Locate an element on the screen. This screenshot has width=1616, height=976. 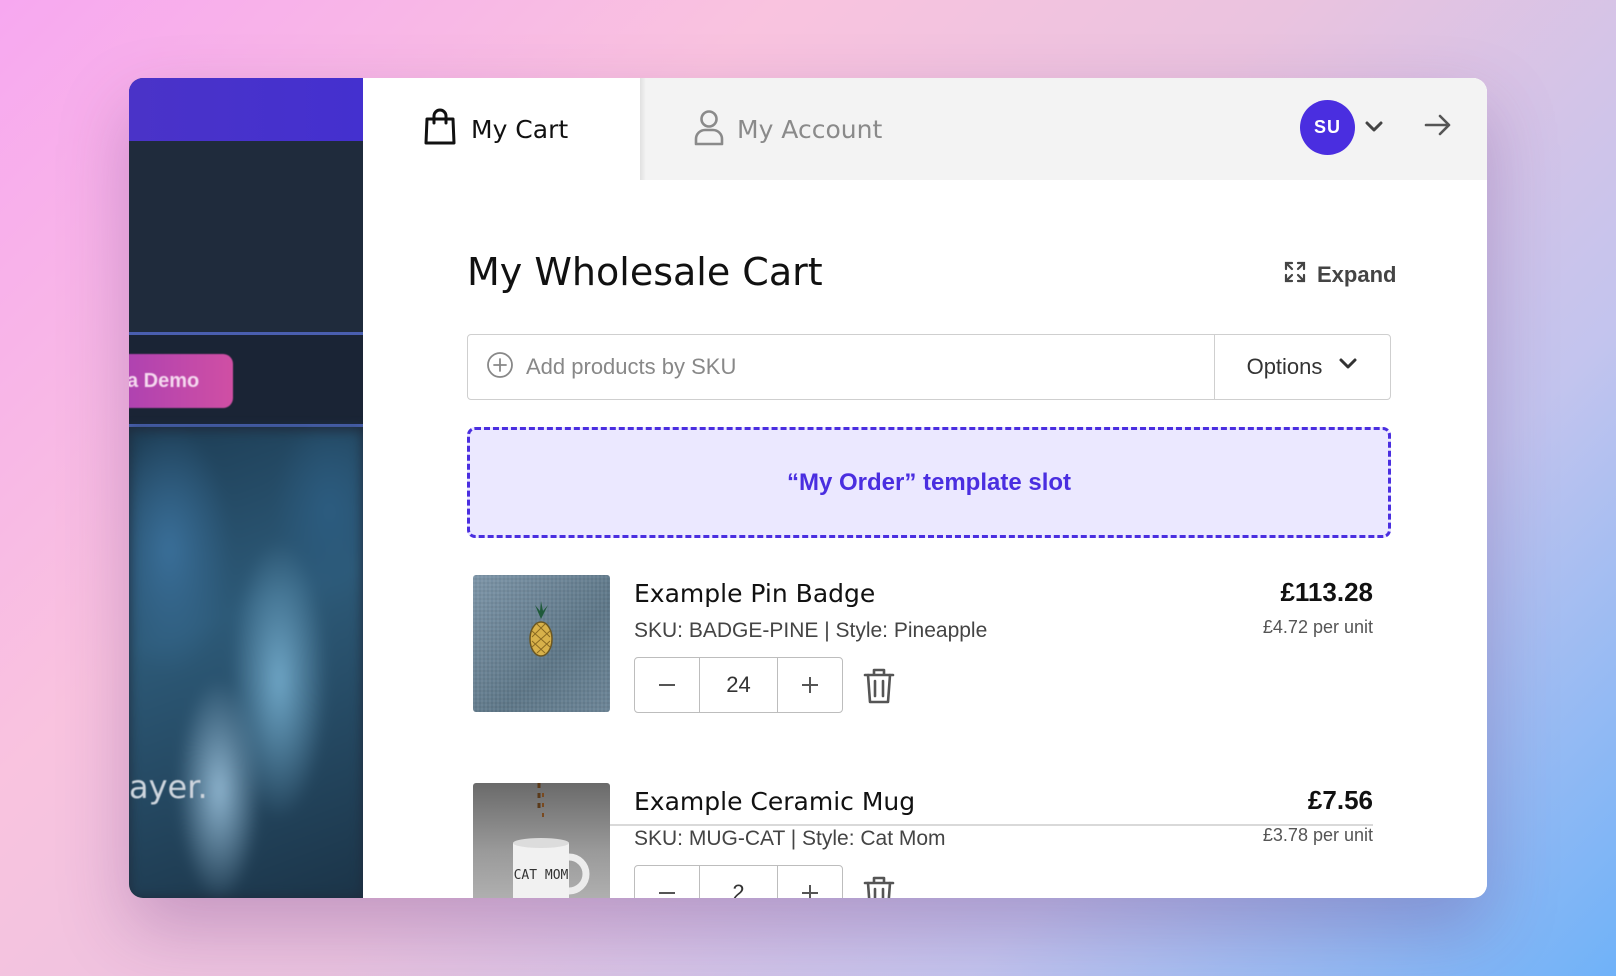
user-icon is located at coordinates (709, 129).